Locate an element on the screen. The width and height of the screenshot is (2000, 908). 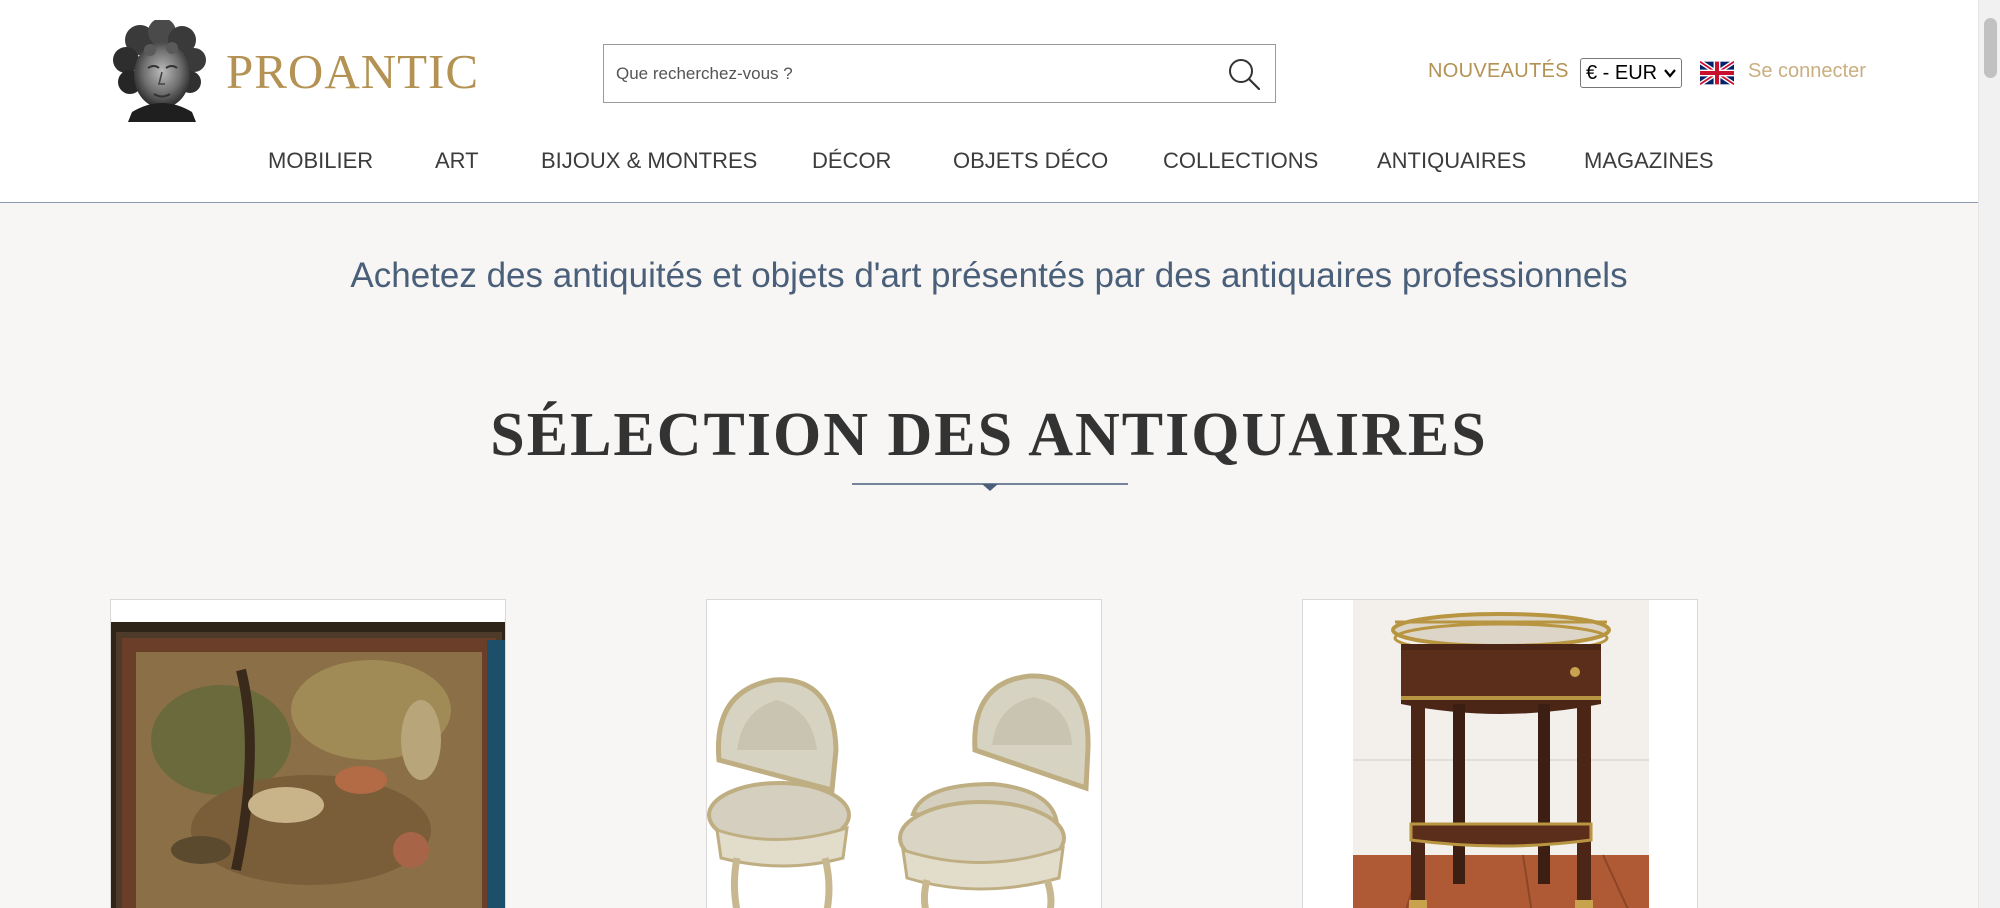
chevron-down-icon is located at coordinates (1670, 73).